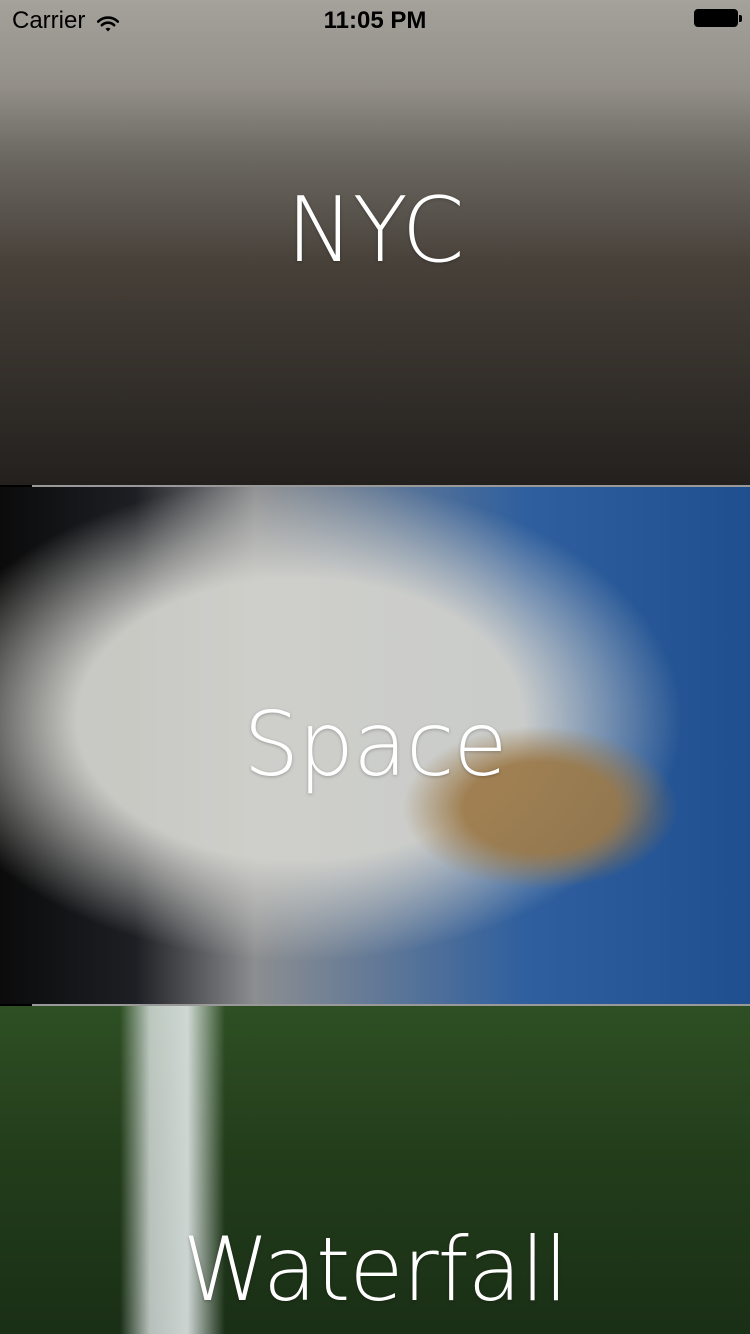 This screenshot has width=750, height=1334. I want to click on status-right, so click(718, 18).